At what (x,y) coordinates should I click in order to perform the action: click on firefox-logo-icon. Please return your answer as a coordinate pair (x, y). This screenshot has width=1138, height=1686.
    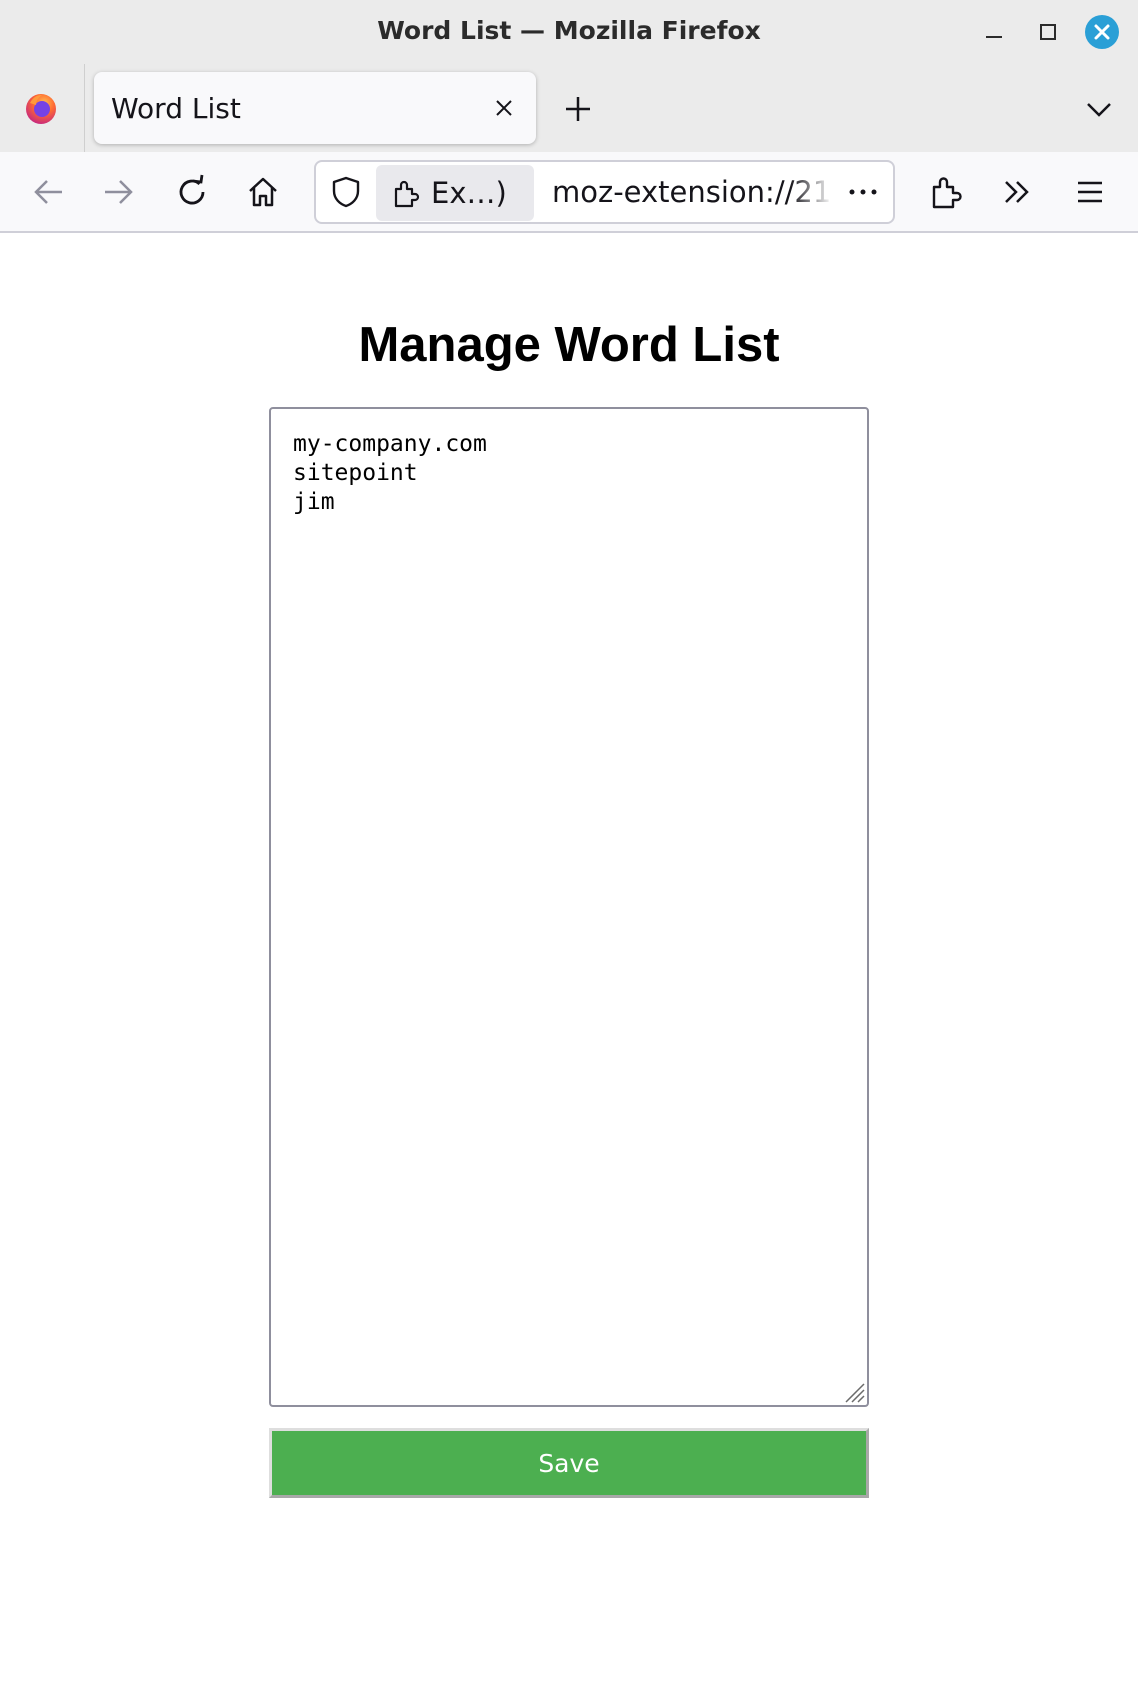
    Looking at the image, I should click on (41, 108).